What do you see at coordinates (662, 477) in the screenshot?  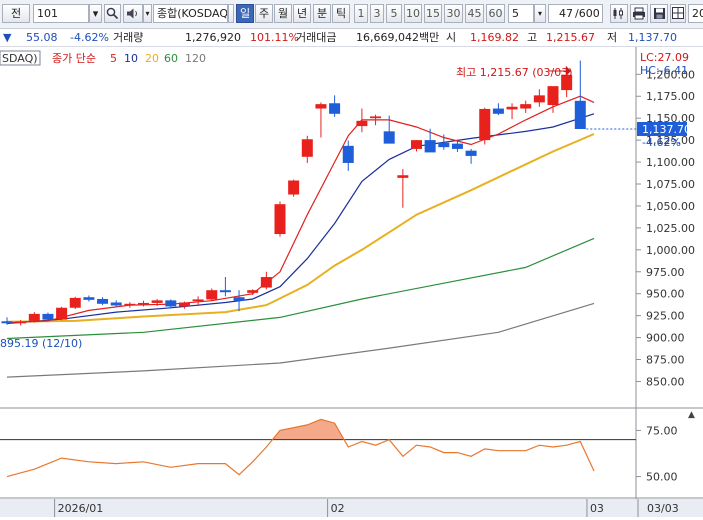 I see `rsi-tick-label: 50.00` at bounding box center [662, 477].